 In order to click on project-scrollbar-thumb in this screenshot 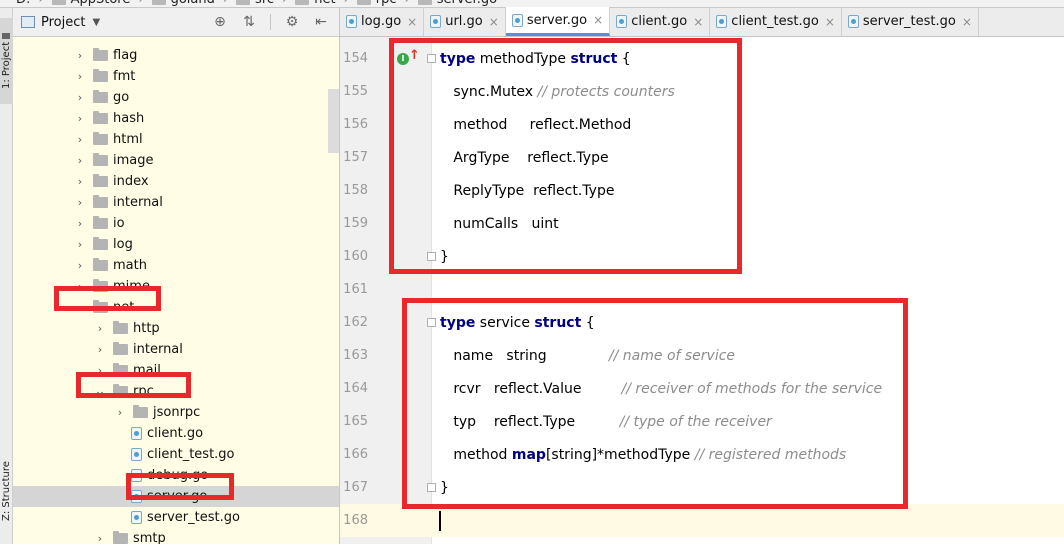, I will do `click(333, 121)`.